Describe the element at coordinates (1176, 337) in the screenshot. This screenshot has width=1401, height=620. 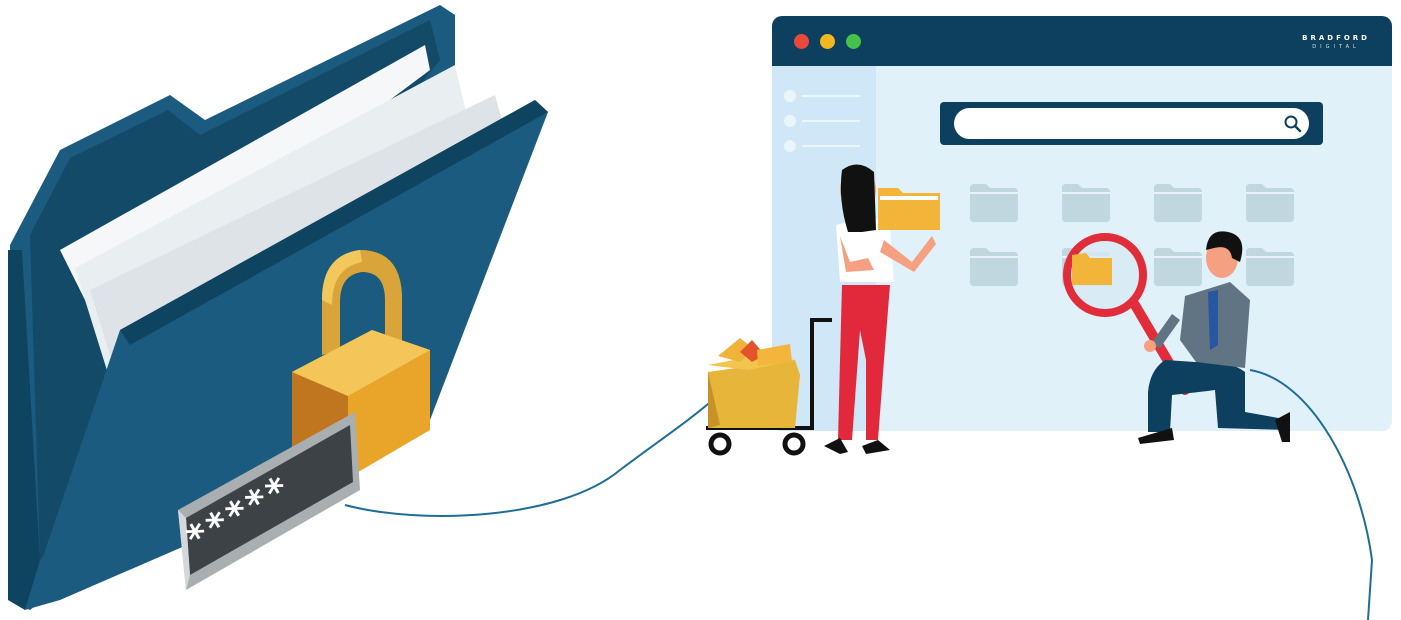
I see `man-figure` at that location.